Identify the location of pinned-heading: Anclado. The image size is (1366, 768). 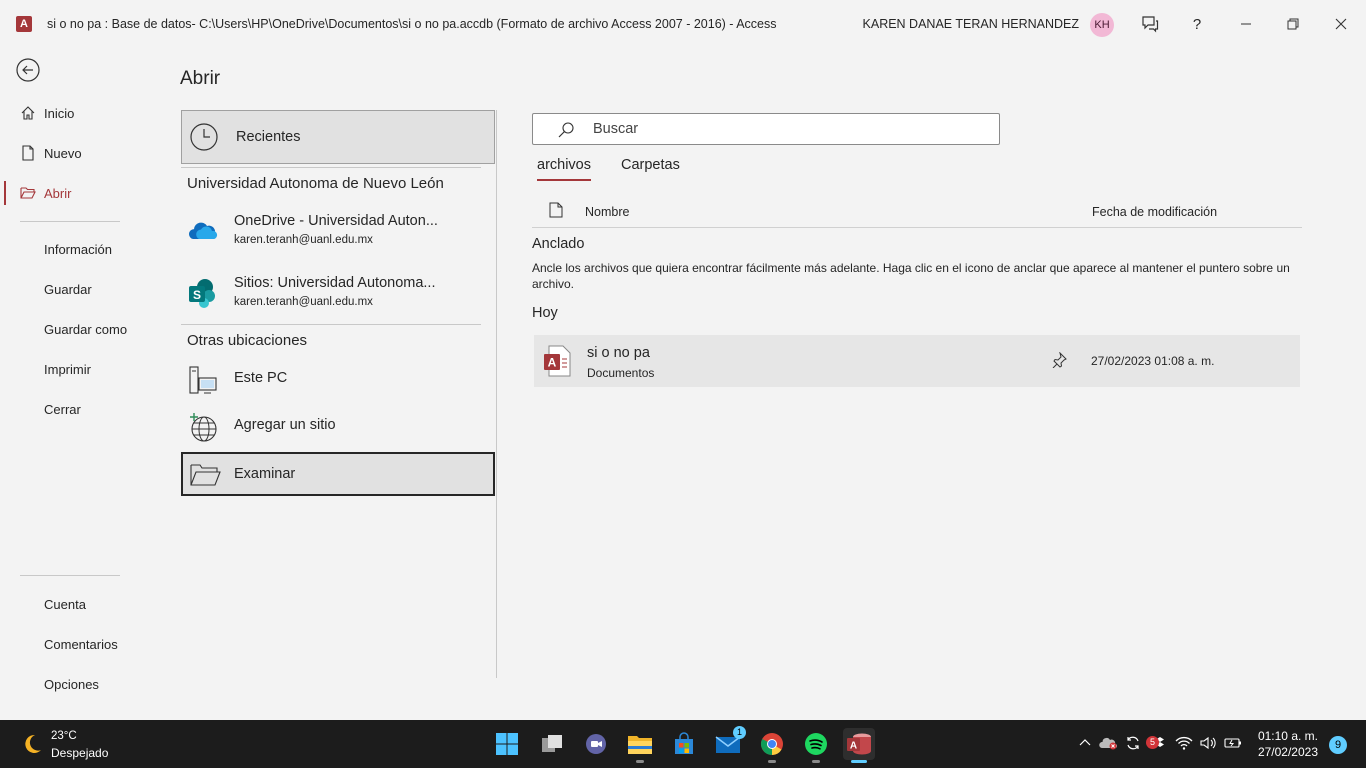
(558, 244).